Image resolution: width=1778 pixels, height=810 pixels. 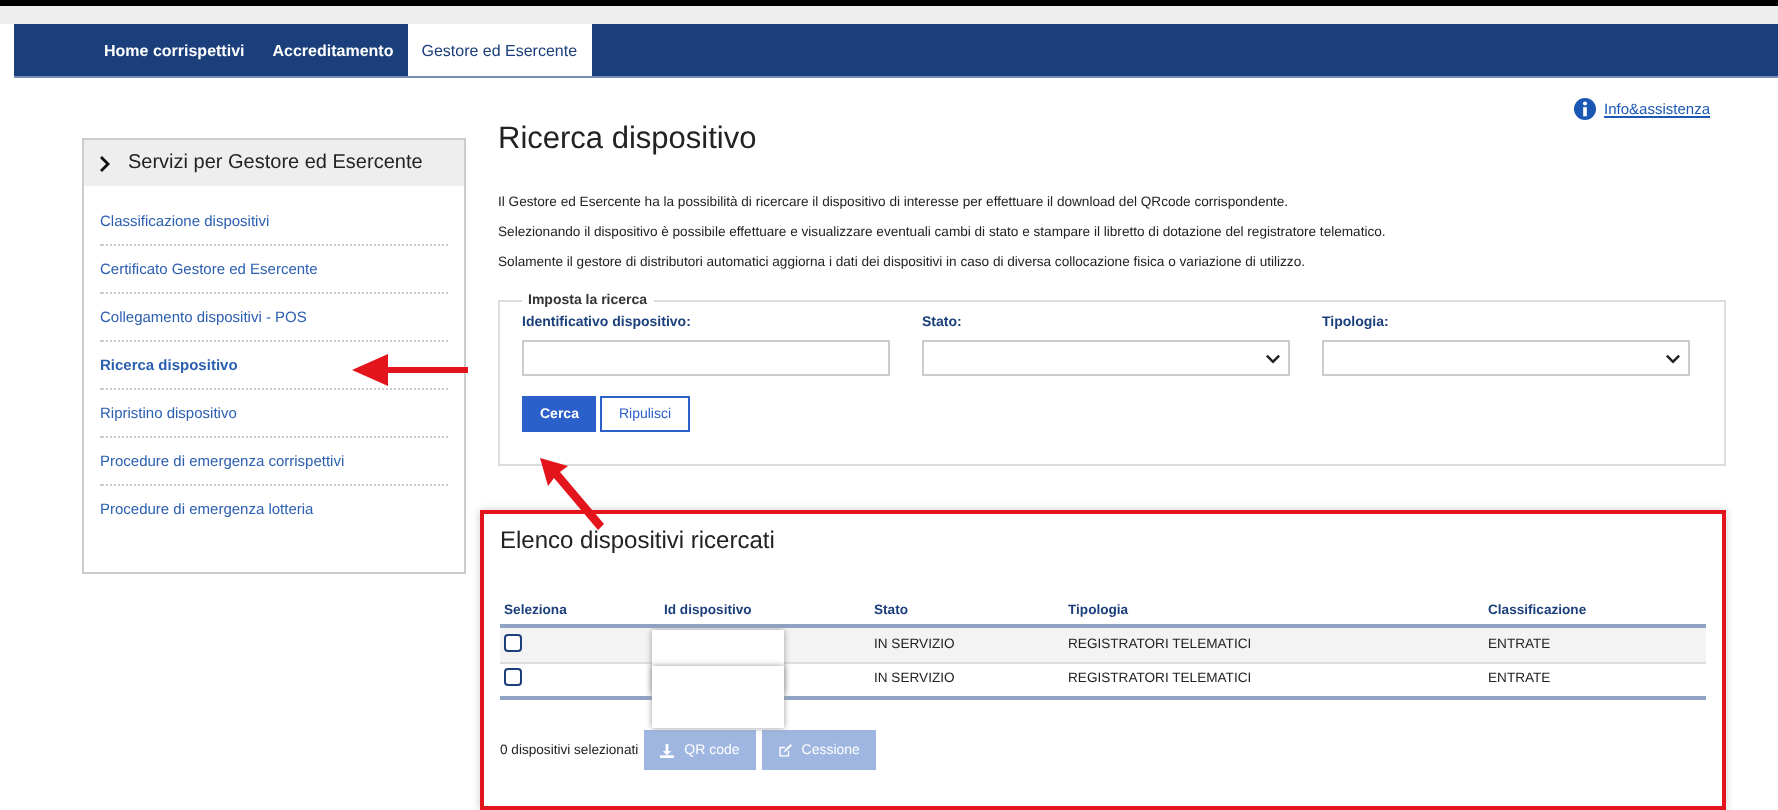 What do you see at coordinates (706, 358) in the screenshot?
I see `input-field` at bounding box center [706, 358].